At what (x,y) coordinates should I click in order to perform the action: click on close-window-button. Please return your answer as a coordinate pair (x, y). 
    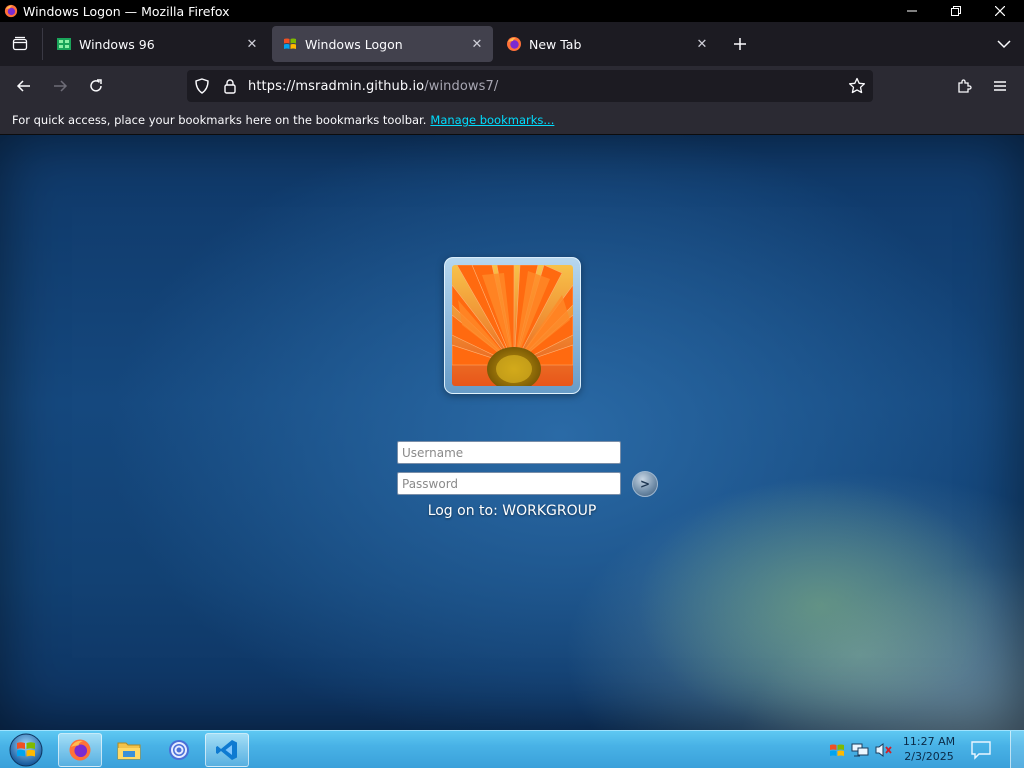
    Looking at the image, I should click on (1000, 11).